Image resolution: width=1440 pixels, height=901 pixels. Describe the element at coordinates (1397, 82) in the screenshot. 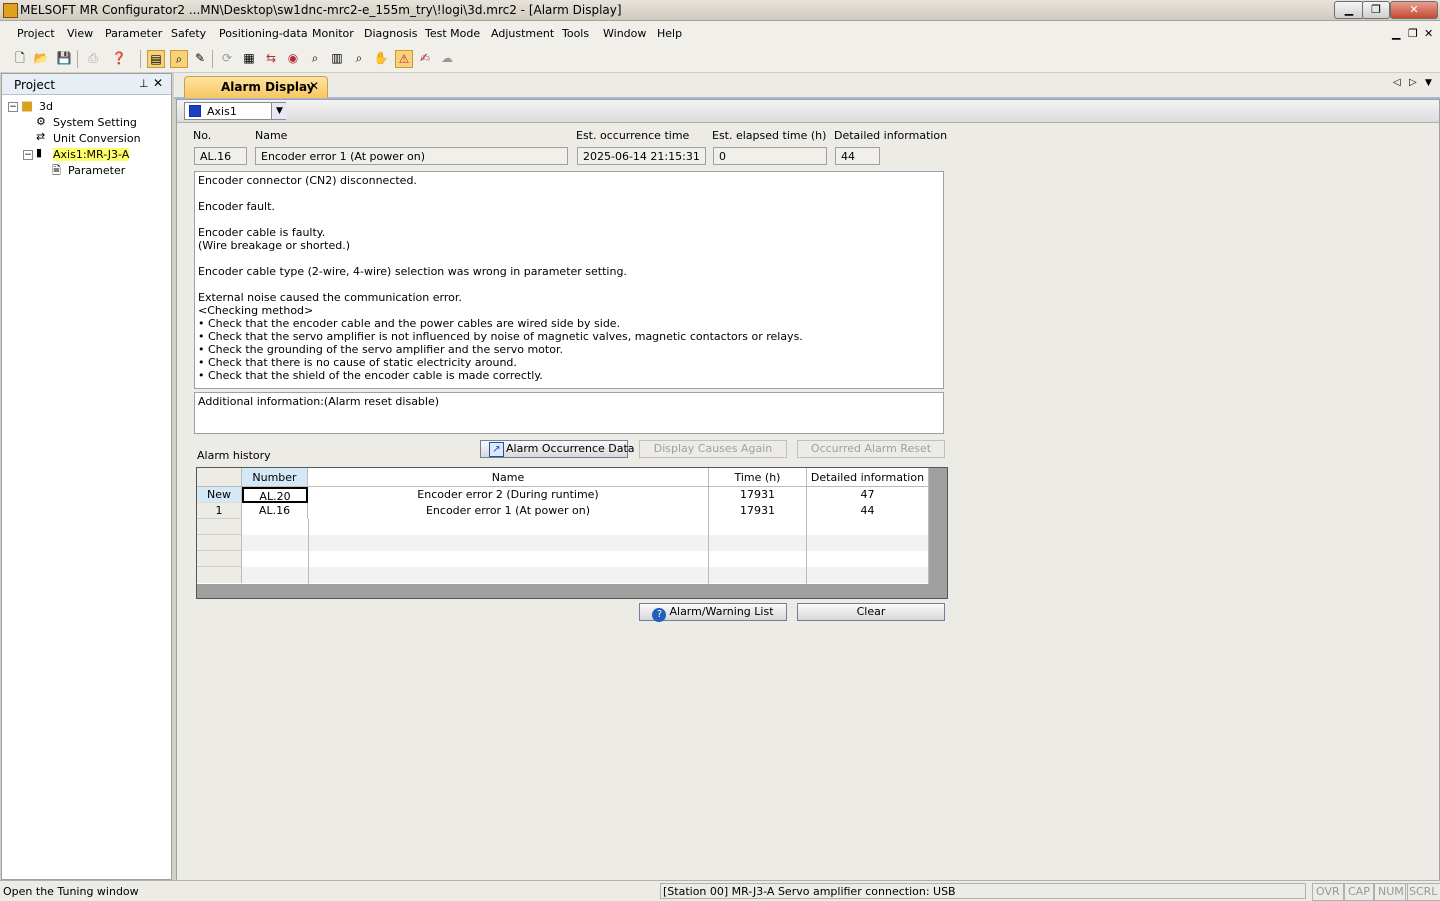

I see `tab-scroll-left-icon: ◁` at that location.